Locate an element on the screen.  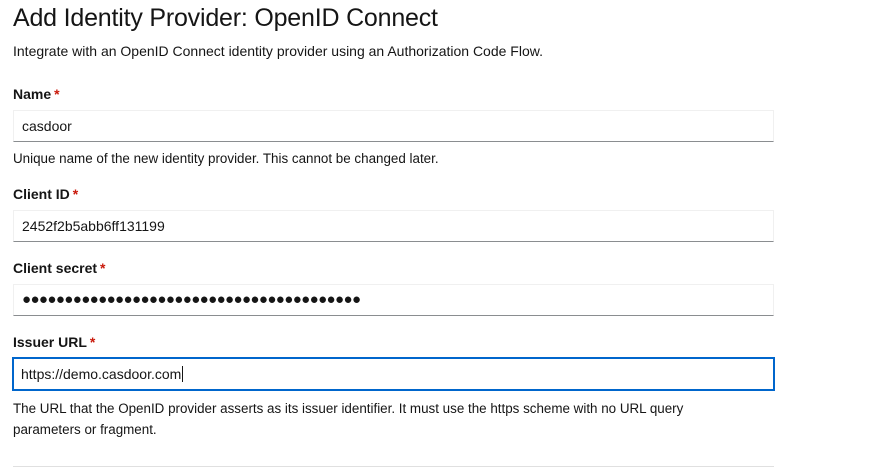
name-input-value: casdoor is located at coordinates (47, 126).